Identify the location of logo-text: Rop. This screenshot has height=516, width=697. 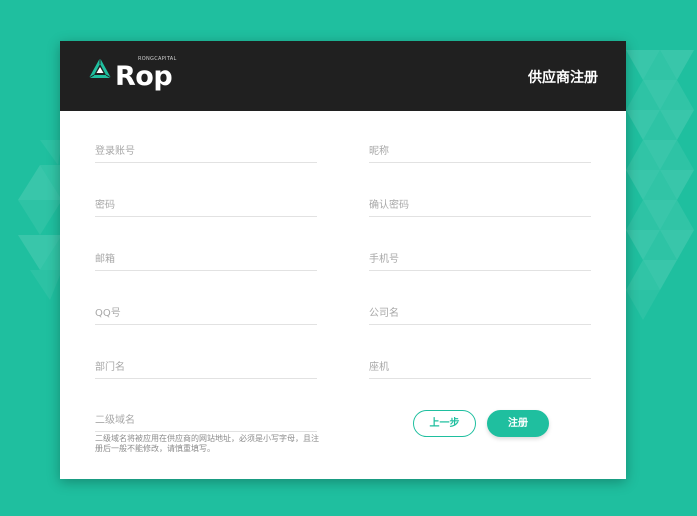
(144, 76).